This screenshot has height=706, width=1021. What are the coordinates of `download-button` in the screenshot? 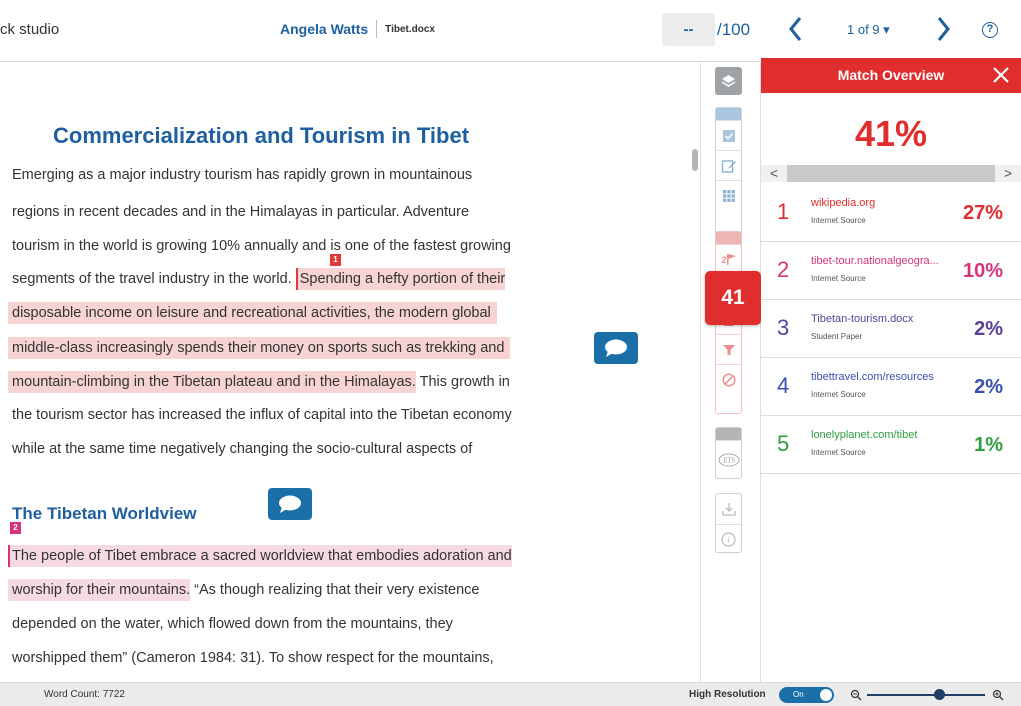 It's located at (728, 509).